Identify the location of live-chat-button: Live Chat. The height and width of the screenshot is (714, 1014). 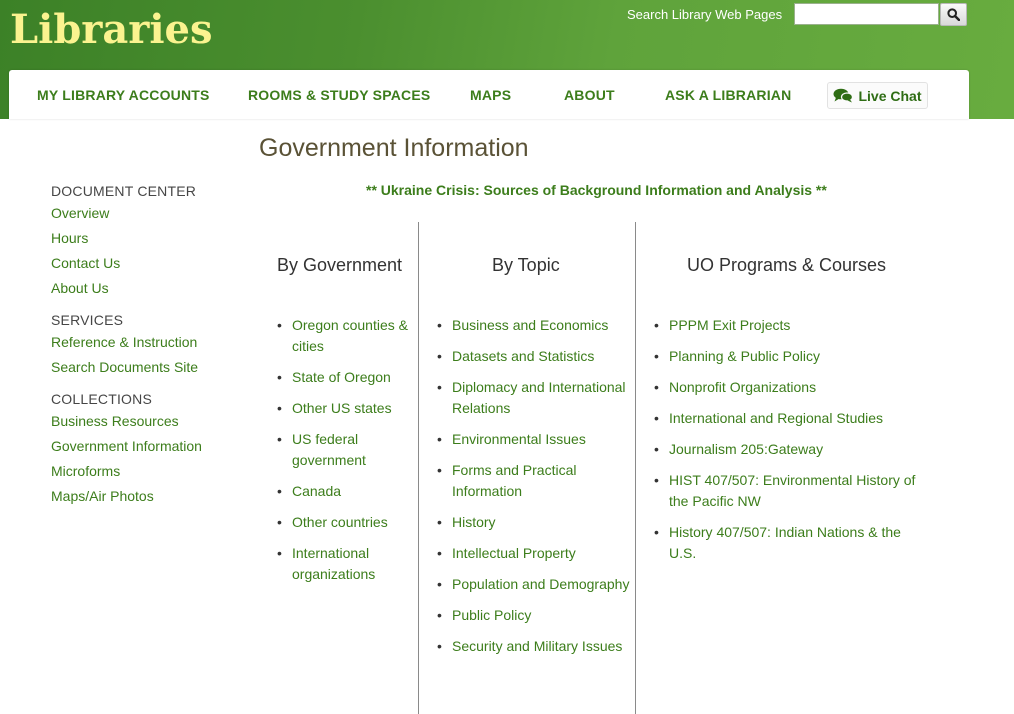
(877, 95).